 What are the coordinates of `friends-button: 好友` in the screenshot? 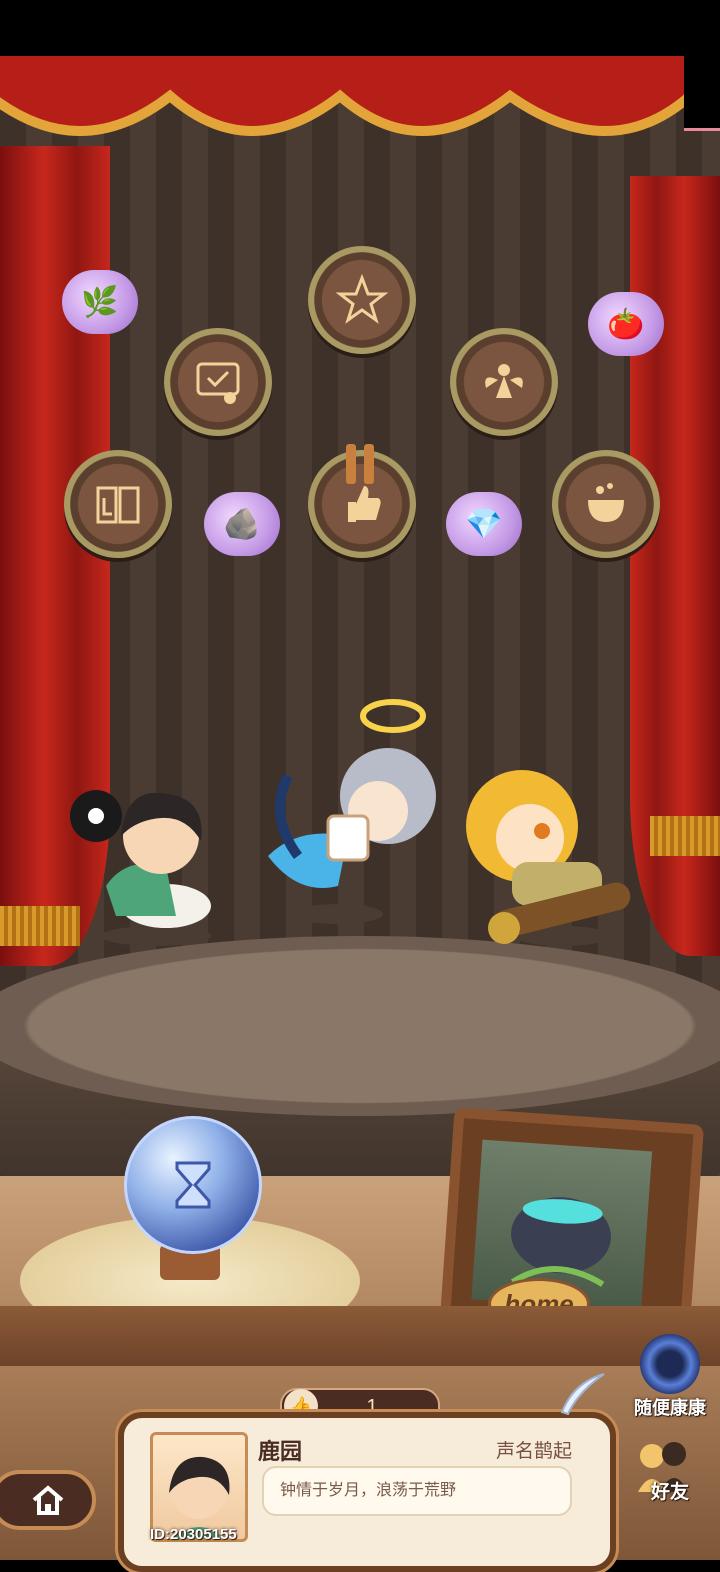 It's located at (670, 1470).